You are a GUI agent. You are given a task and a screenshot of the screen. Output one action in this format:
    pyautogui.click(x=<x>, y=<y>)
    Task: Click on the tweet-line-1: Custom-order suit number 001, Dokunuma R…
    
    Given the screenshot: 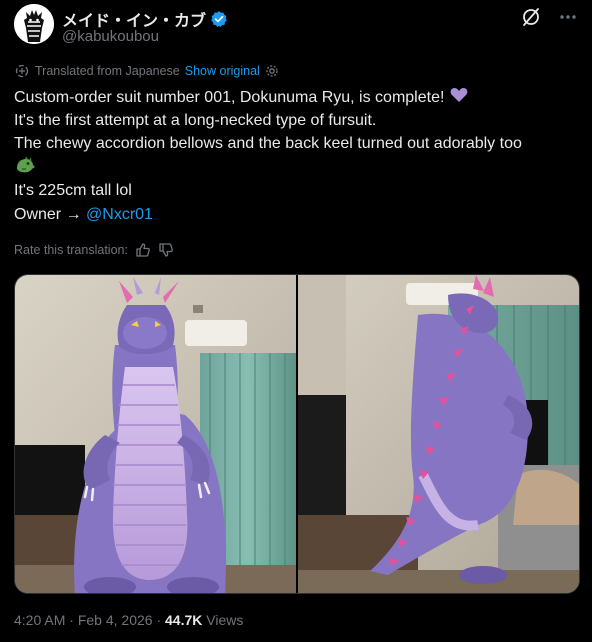 What is the action you would take?
    pyautogui.click(x=294, y=97)
    